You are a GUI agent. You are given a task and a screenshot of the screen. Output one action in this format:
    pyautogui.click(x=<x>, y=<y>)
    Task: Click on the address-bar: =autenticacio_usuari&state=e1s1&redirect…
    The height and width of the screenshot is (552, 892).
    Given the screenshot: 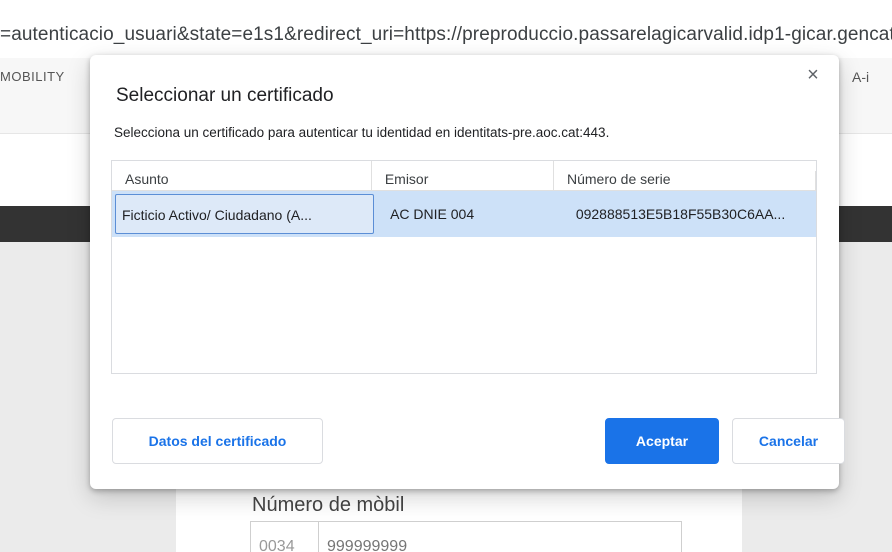 What is the action you would take?
    pyautogui.click(x=446, y=29)
    